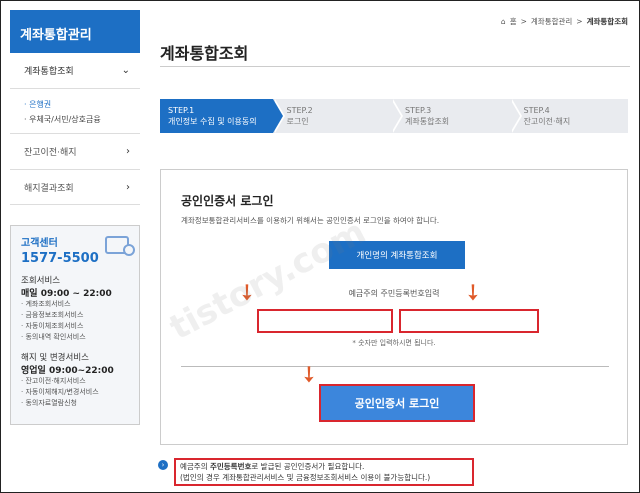 This screenshot has width=640, height=493. I want to click on page-title: 계좌통합조회, so click(204, 53).